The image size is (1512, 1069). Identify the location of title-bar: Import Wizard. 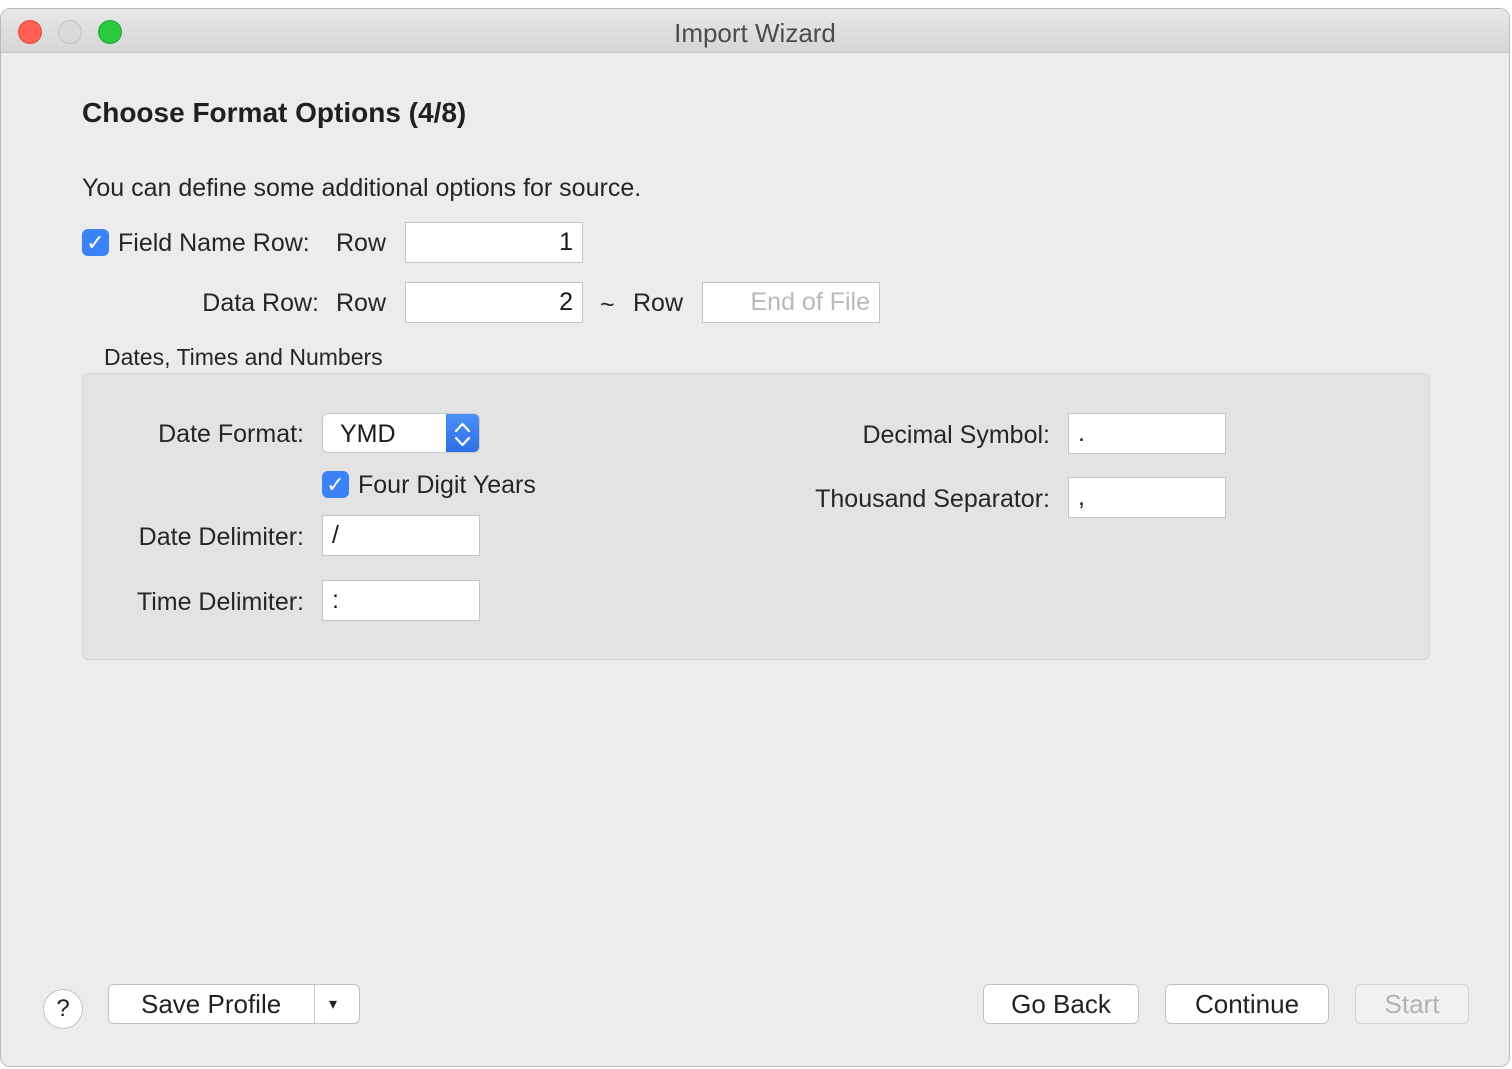
(755, 31).